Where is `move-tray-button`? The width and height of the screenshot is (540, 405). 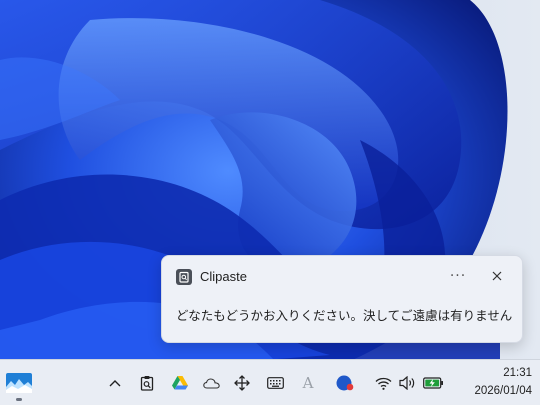 move-tray-button is located at coordinates (242, 382).